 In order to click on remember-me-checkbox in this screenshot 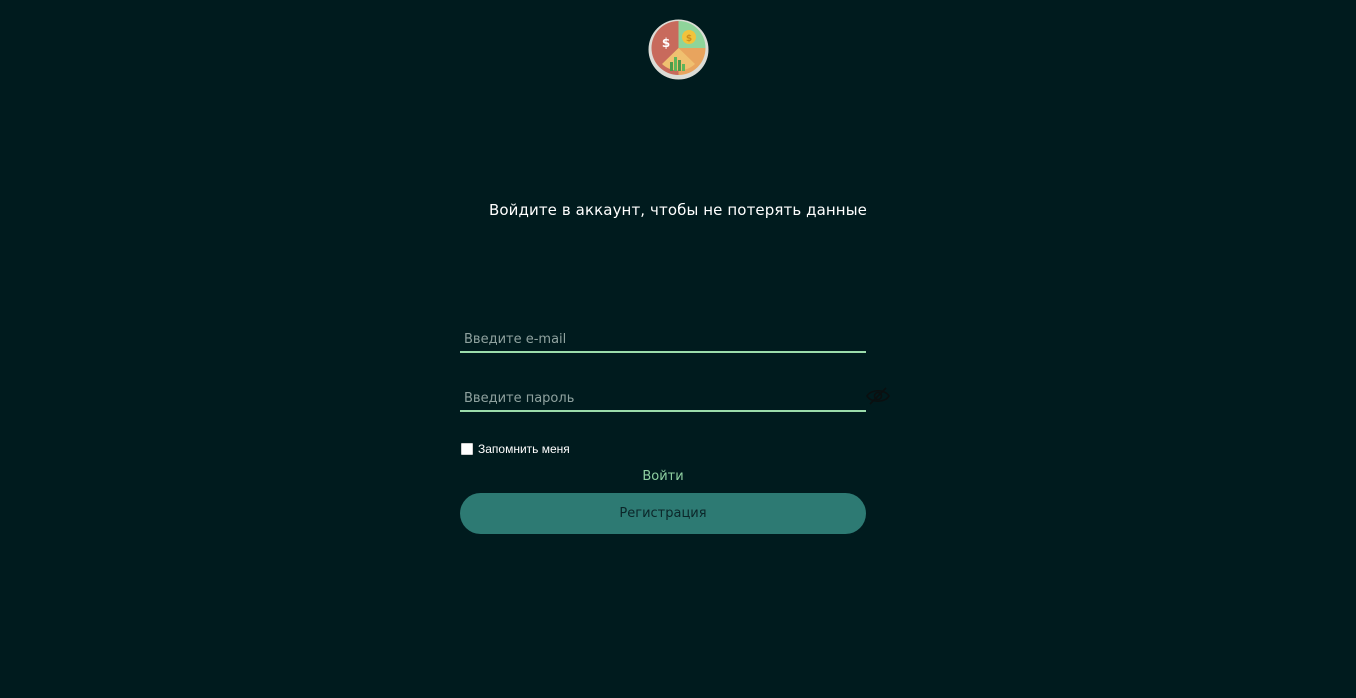, I will do `click(467, 449)`.